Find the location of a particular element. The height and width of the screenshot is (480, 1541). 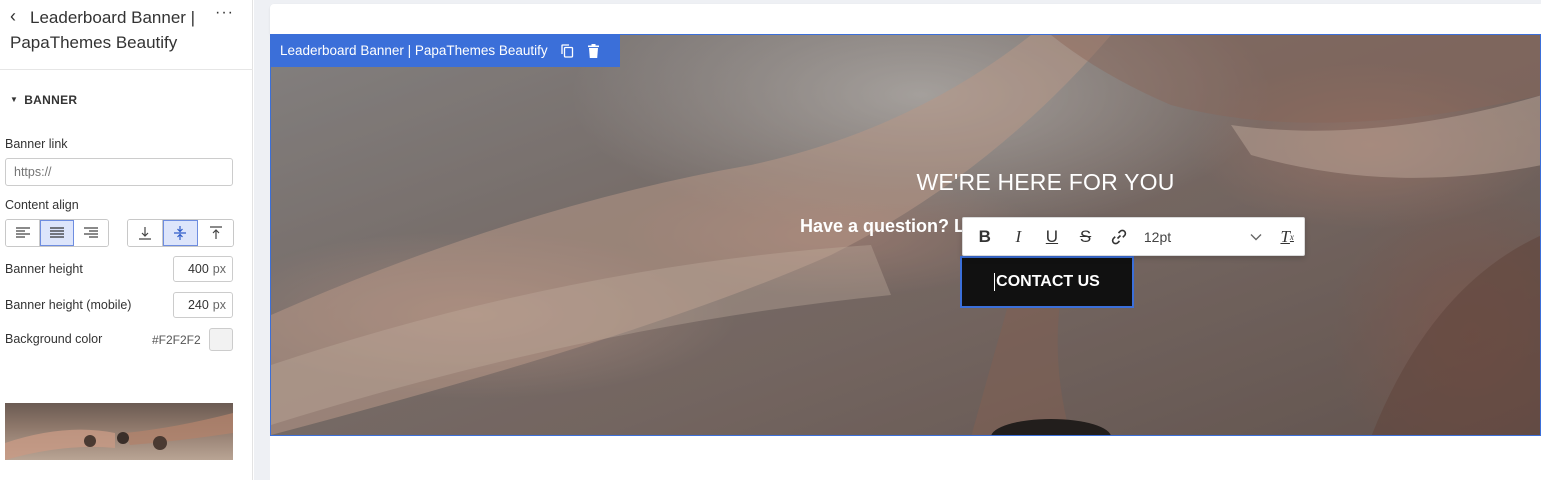

banner-section-tag: Leaderboard Banner | PapaThemes Beautify is located at coordinates (445, 50).